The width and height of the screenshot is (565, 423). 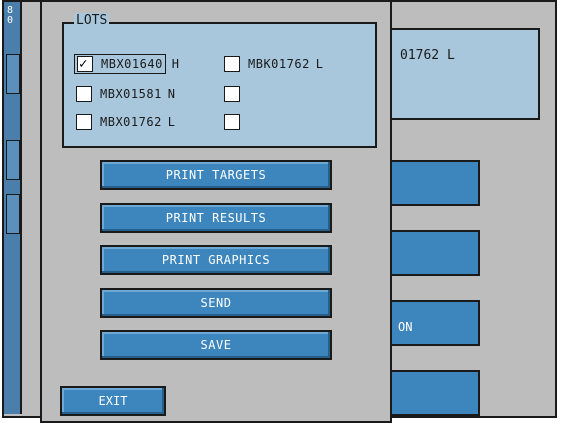 I want to click on lot-row: MBX01762 L, so click(x=125, y=122).